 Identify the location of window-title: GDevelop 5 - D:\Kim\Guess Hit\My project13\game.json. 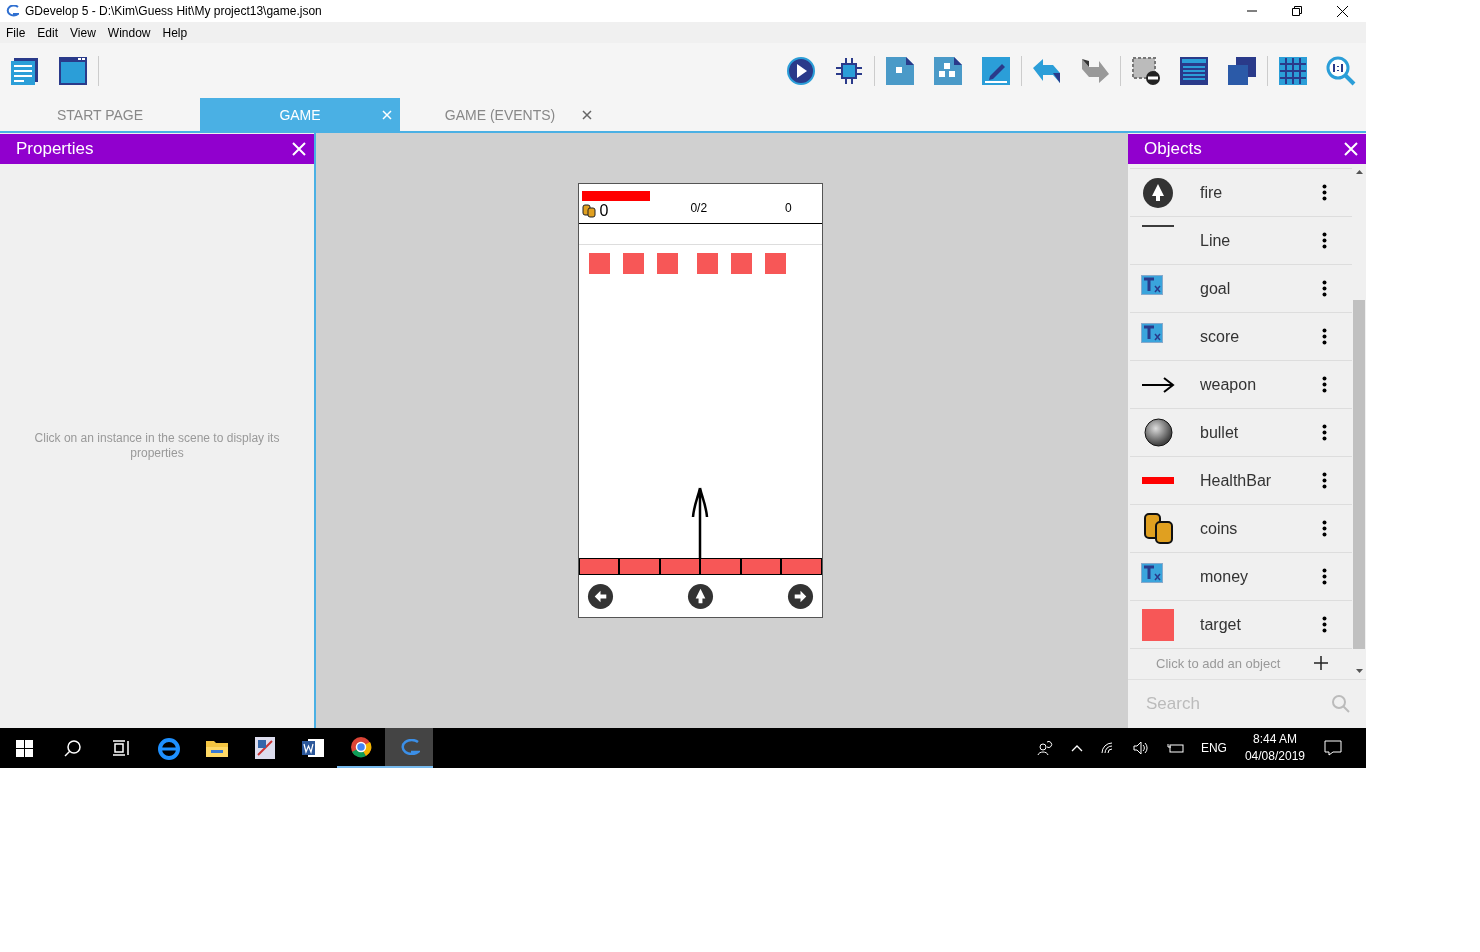
(173, 11).